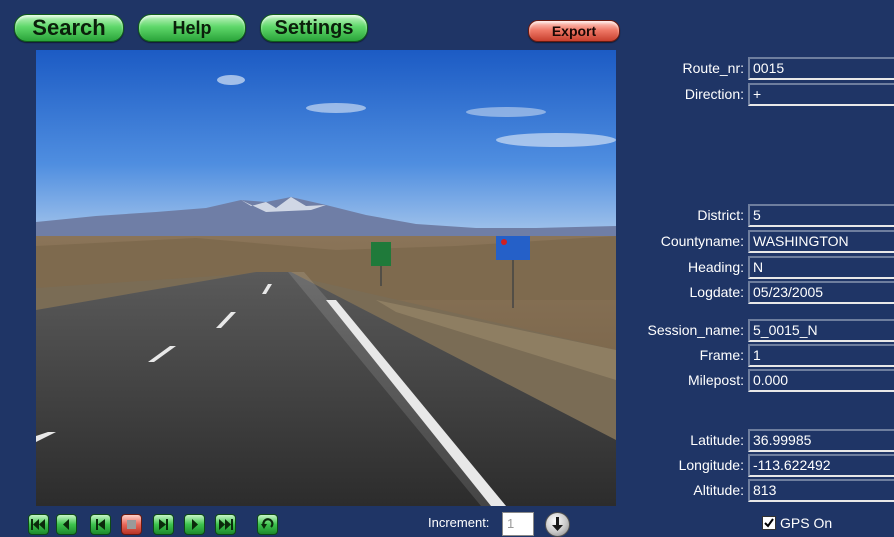  What do you see at coordinates (821, 490) in the screenshot?
I see `altitude-field: 813` at bounding box center [821, 490].